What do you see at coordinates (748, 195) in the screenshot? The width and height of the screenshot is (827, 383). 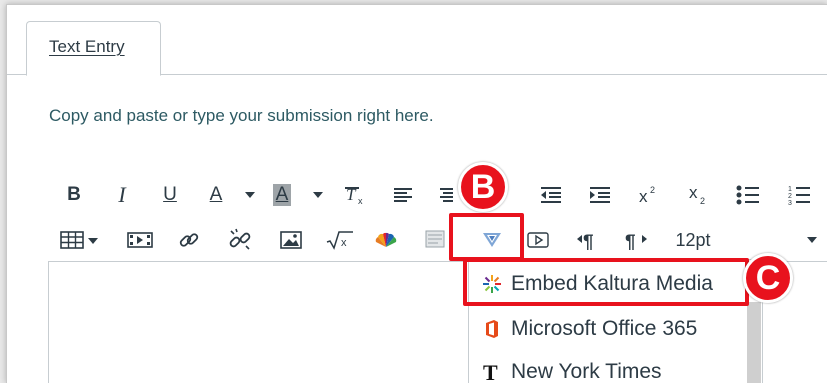 I see `bullet-list-icon` at bounding box center [748, 195].